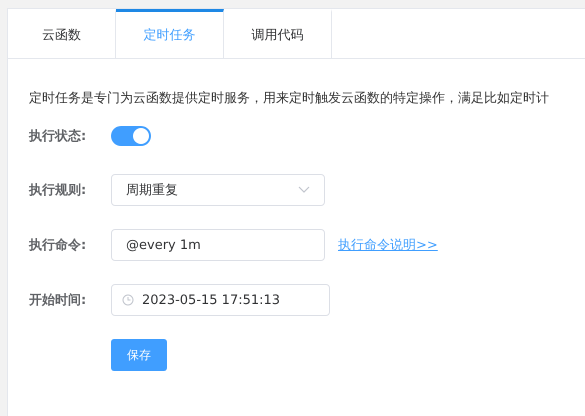 The width and height of the screenshot is (585, 416). I want to click on field-label: 执行状态:, so click(58, 136).